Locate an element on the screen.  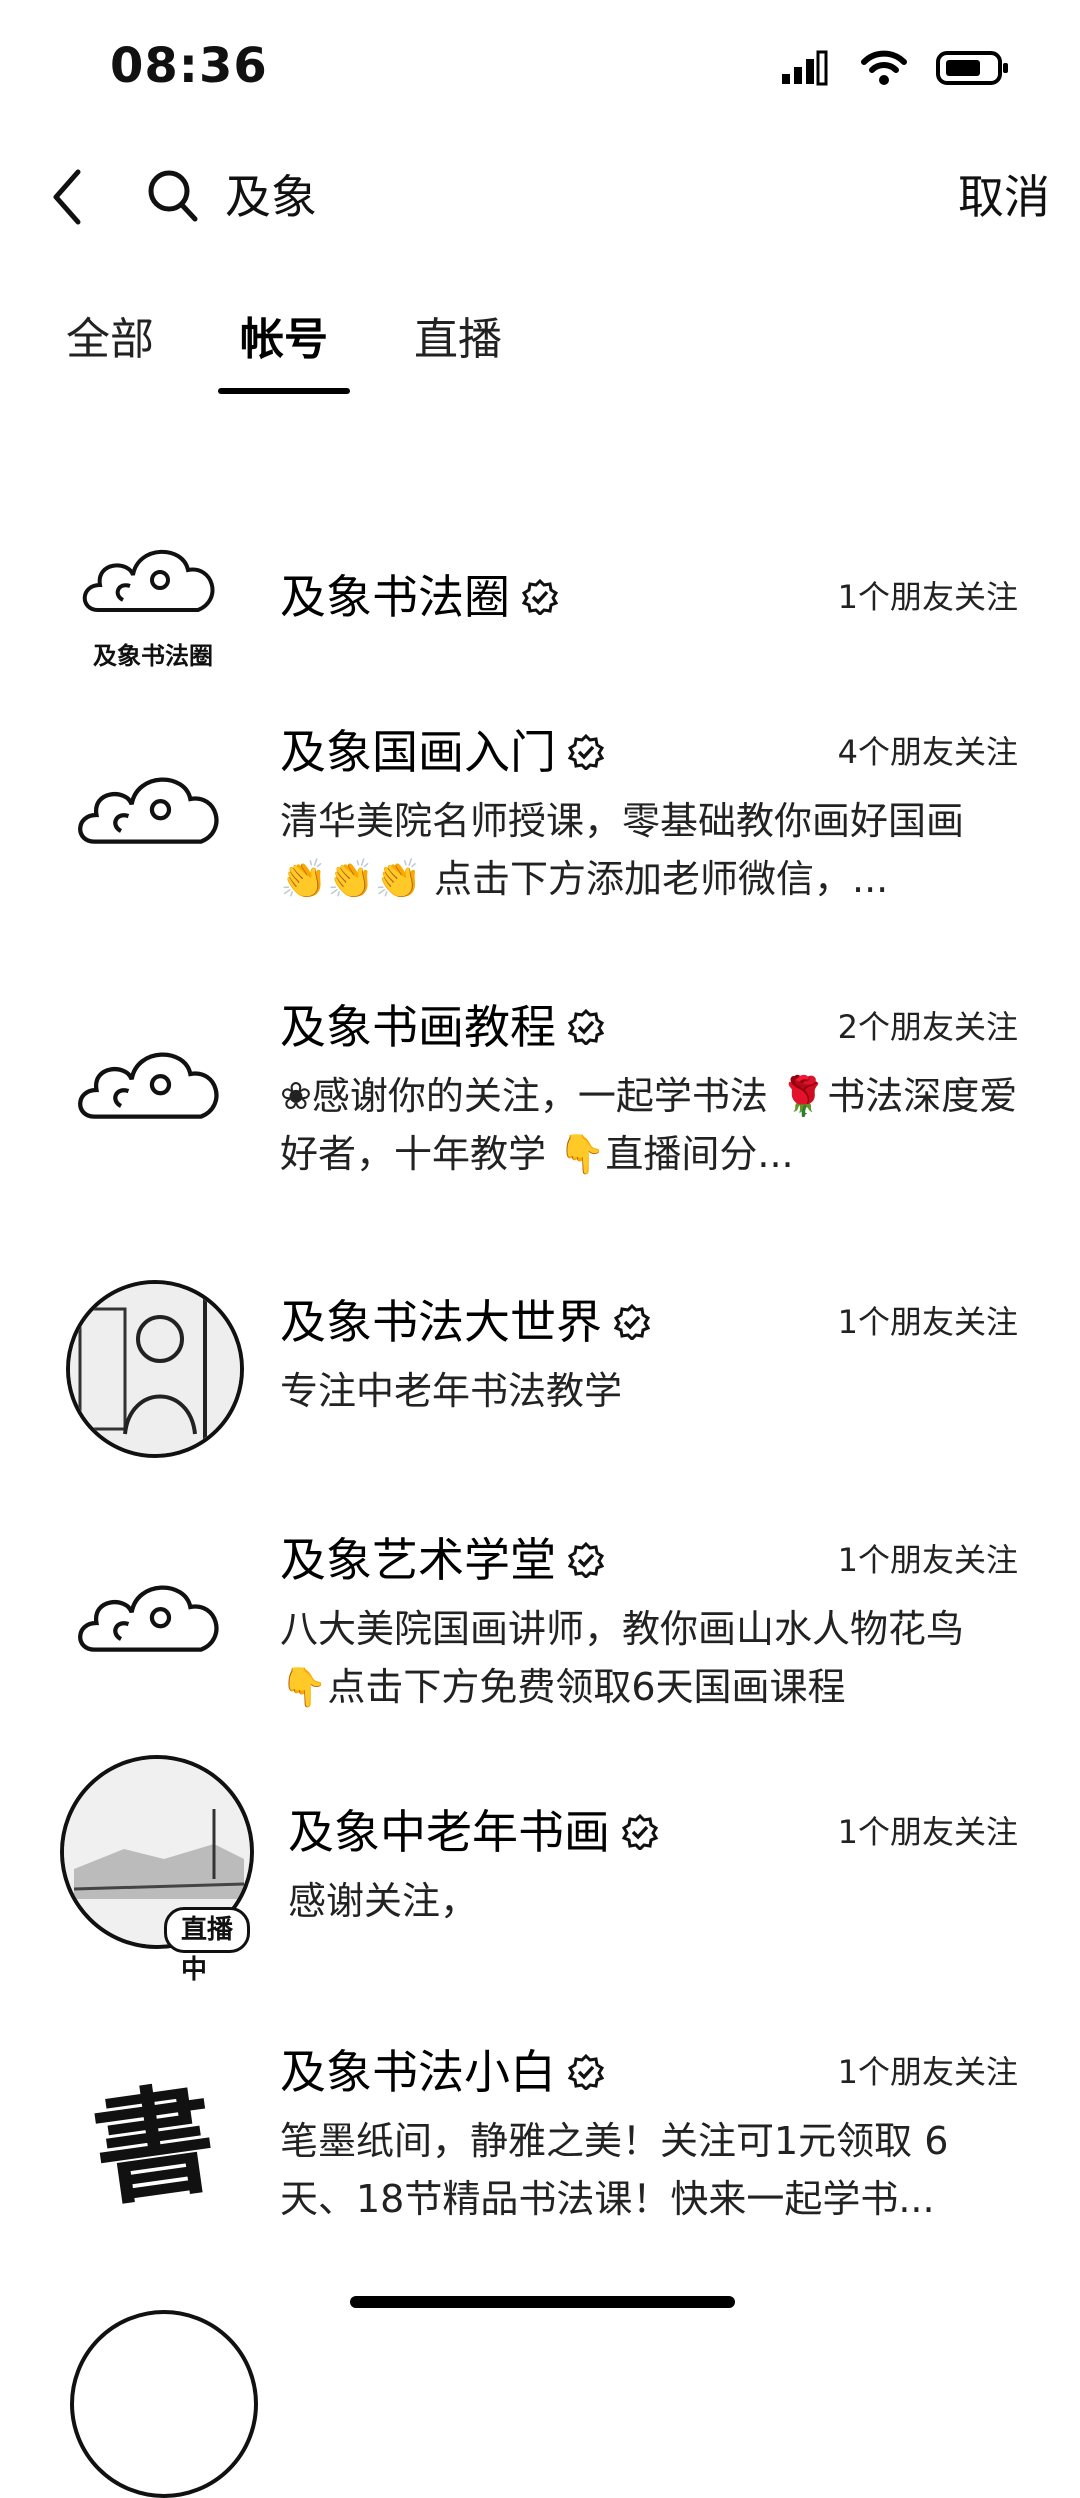
tab-all: 全部 is located at coordinates (110, 340).